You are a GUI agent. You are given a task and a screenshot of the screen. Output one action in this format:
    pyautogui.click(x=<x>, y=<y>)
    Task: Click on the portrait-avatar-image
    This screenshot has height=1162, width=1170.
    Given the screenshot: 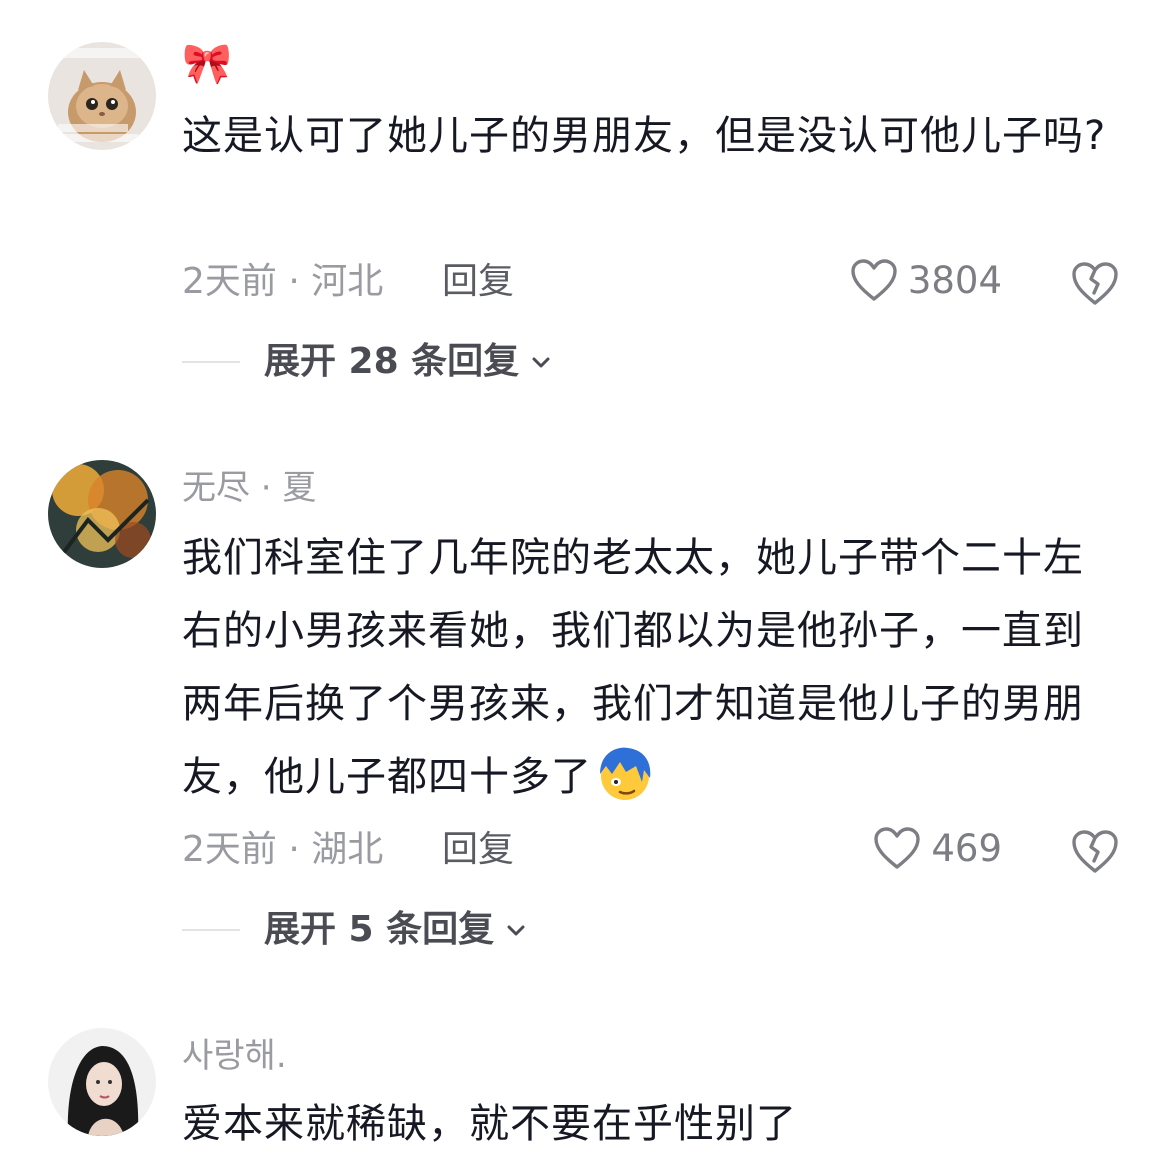 What is the action you would take?
    pyautogui.click(x=102, y=1082)
    